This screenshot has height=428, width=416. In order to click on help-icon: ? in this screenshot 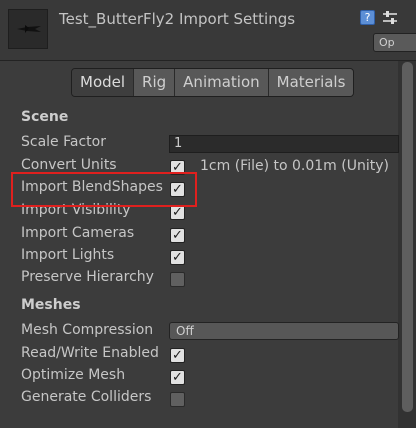, I will do `click(367, 17)`.